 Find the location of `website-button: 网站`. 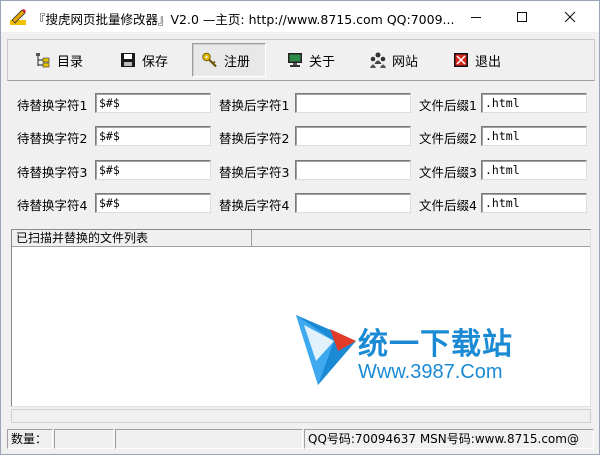

website-button: 网站 is located at coordinates (393, 60).